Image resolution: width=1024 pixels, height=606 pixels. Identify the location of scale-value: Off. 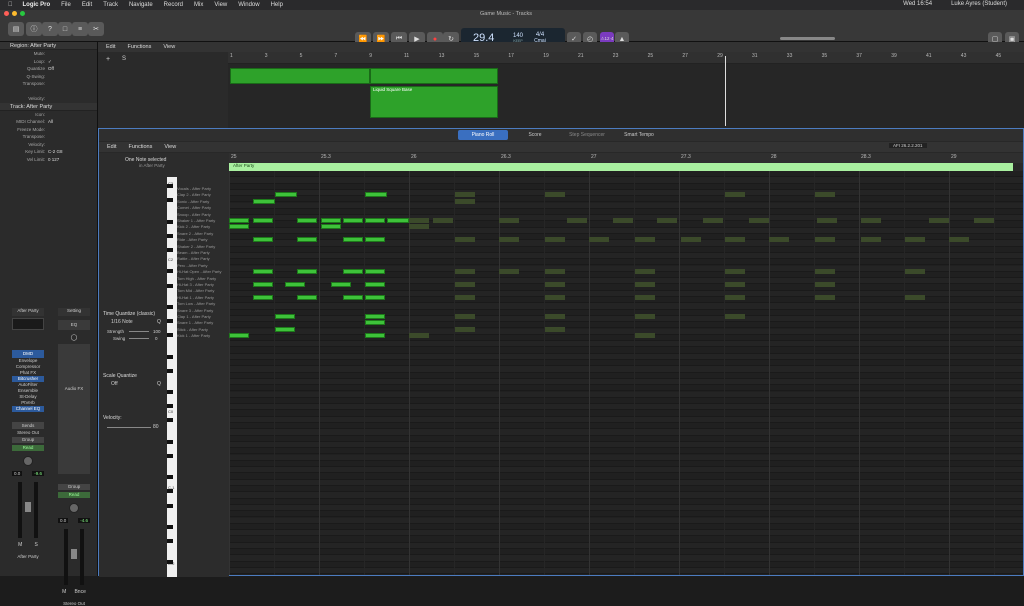
(114, 384).